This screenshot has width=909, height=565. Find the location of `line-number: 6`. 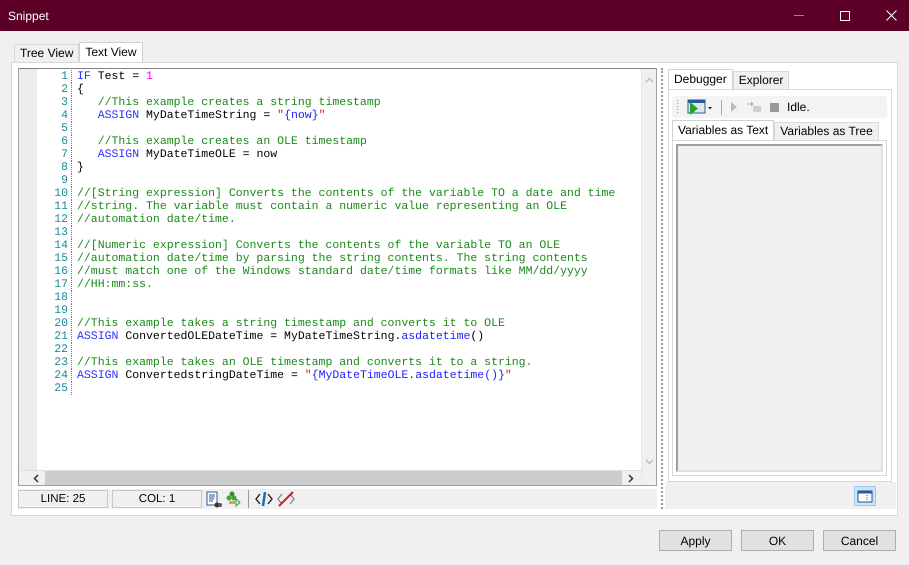

line-number: 6 is located at coordinates (54, 141).